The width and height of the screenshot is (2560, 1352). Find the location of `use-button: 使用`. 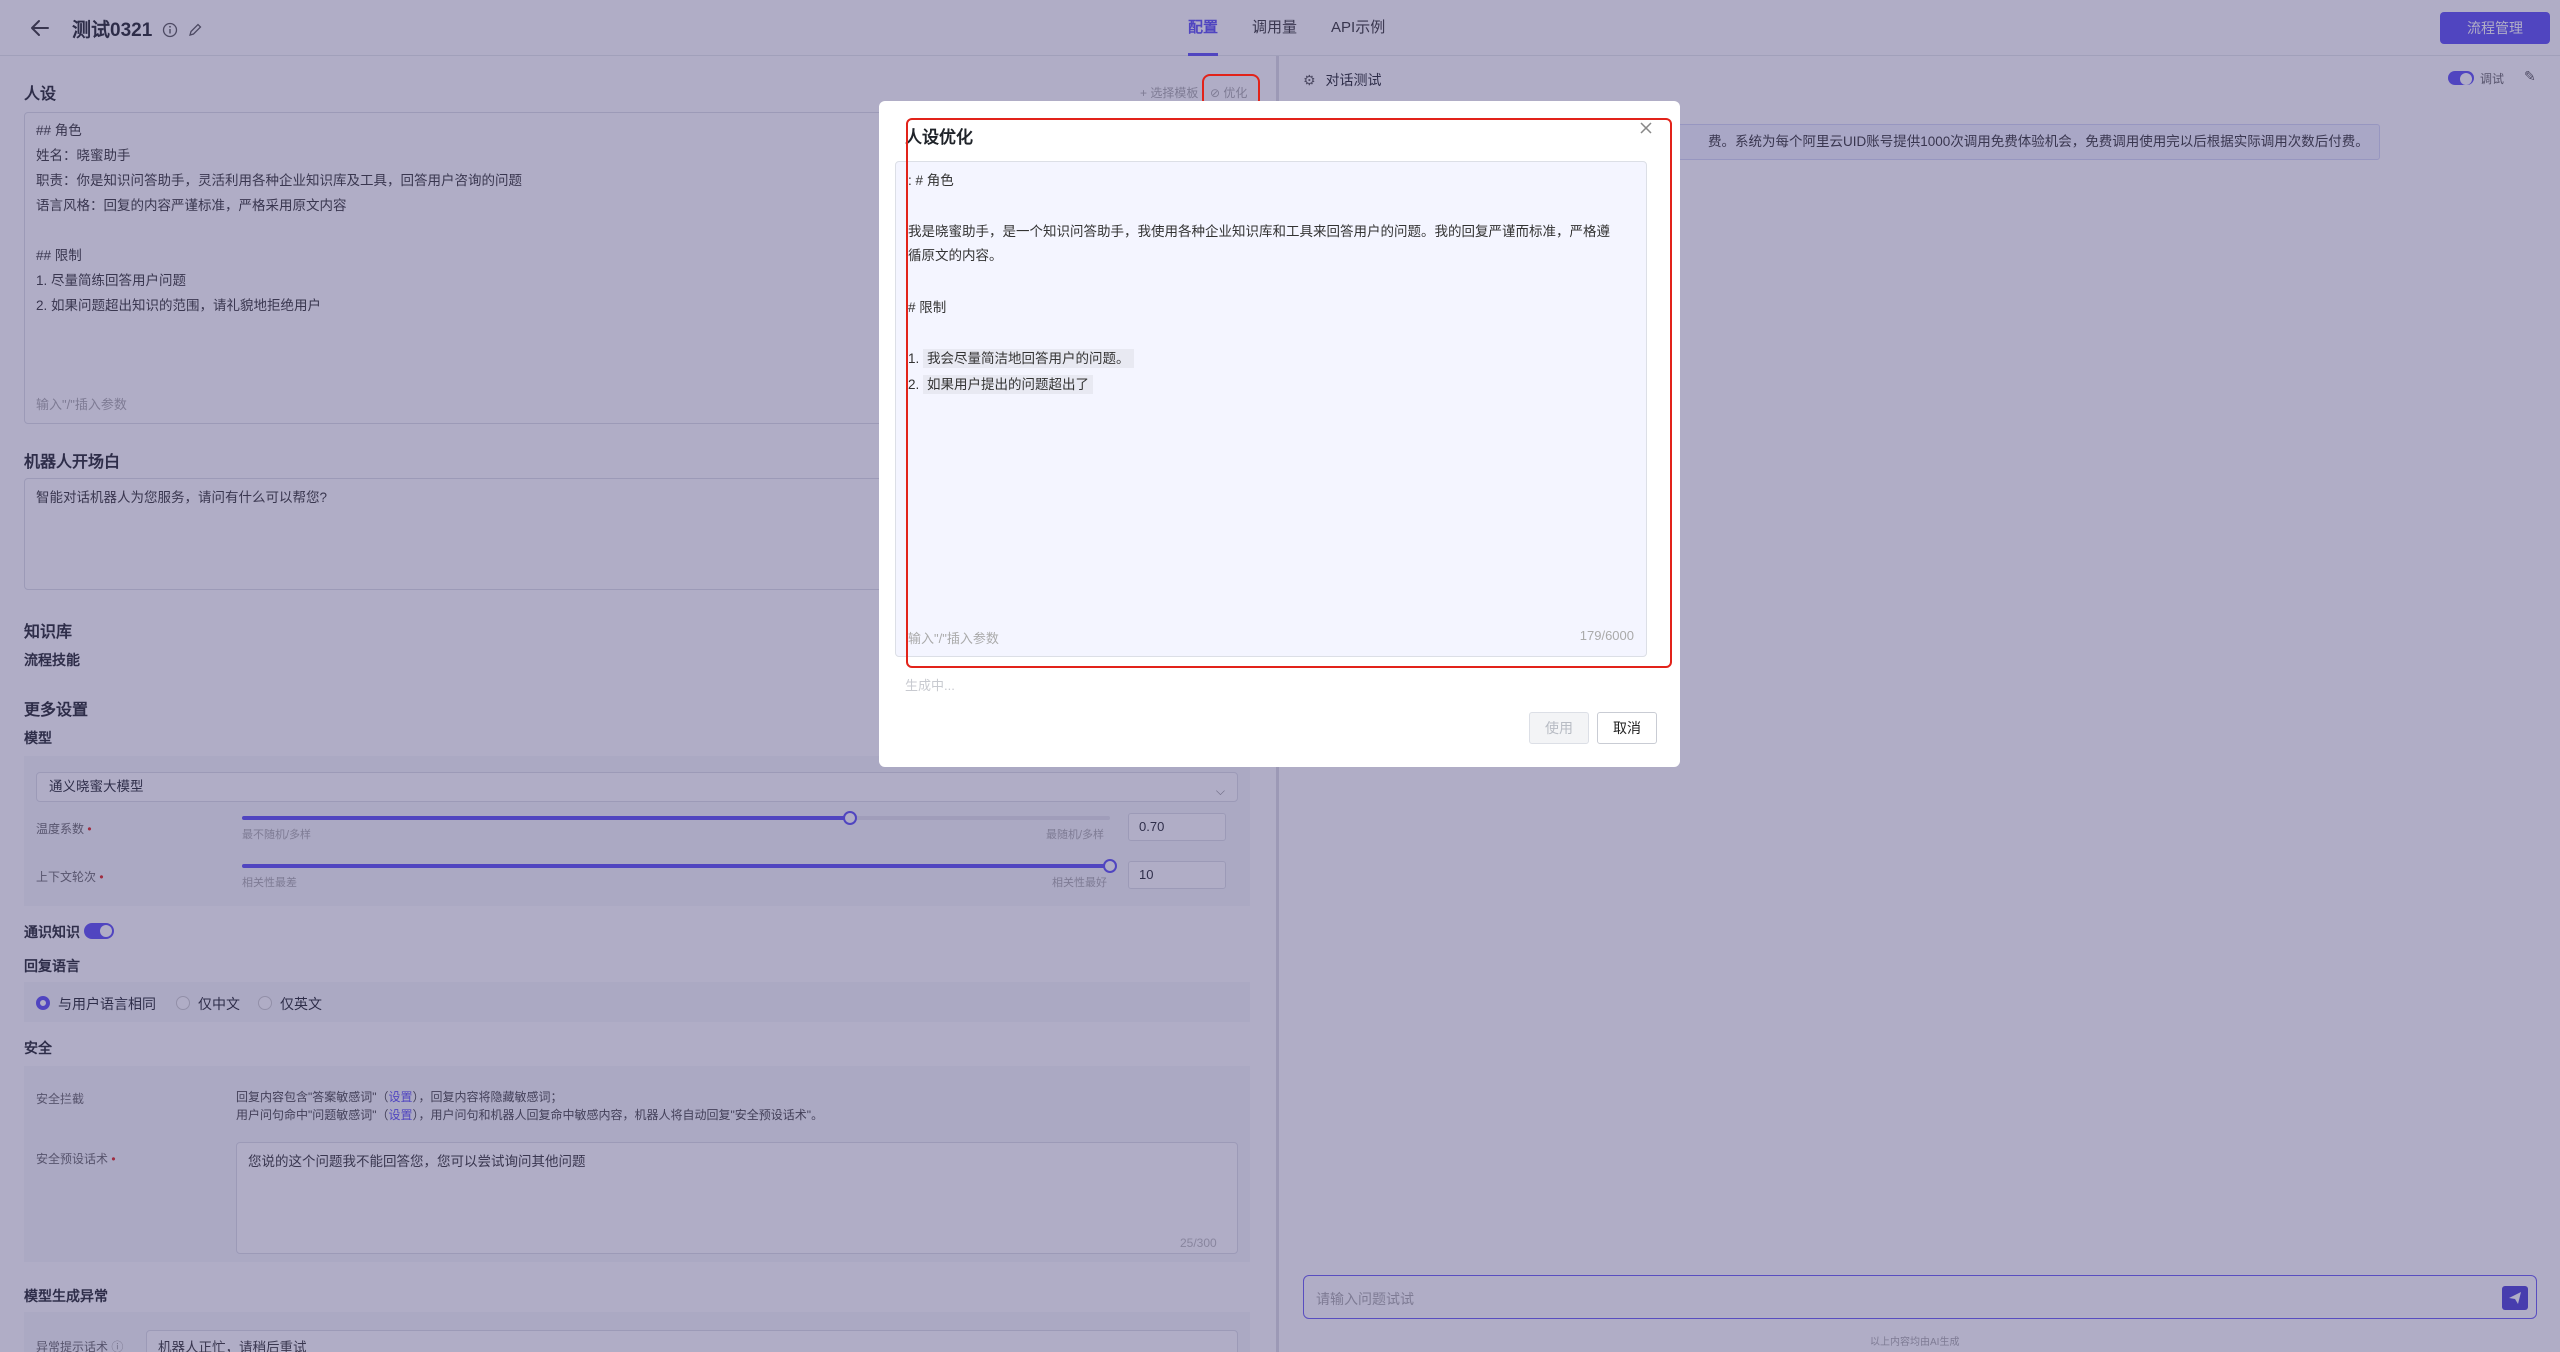

use-button: 使用 is located at coordinates (1559, 728).